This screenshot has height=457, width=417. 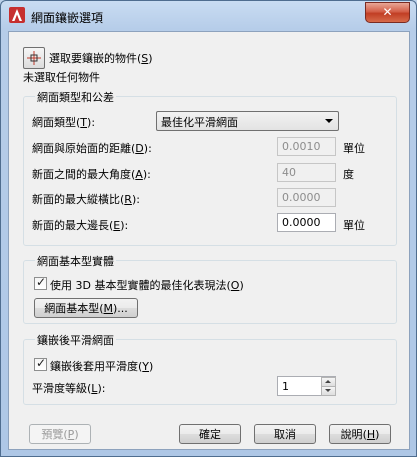 I want to click on smooth-level-label: 平滑度等級(L):, so click(x=69, y=388).